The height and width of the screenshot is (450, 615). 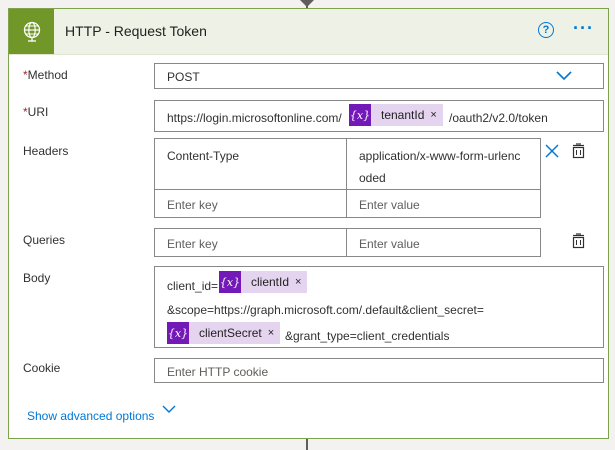 I want to click on queries-label: Queries, so click(x=44, y=240).